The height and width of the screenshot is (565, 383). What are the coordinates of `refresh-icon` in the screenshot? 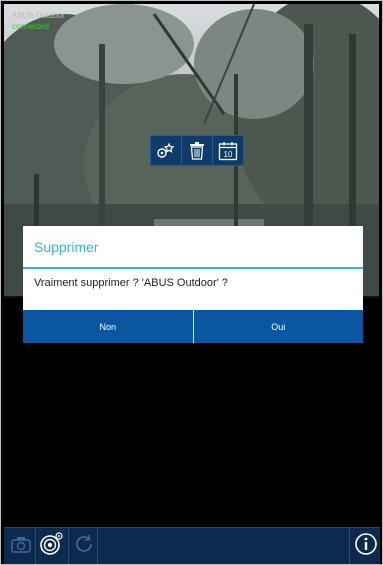 It's located at (84, 546).